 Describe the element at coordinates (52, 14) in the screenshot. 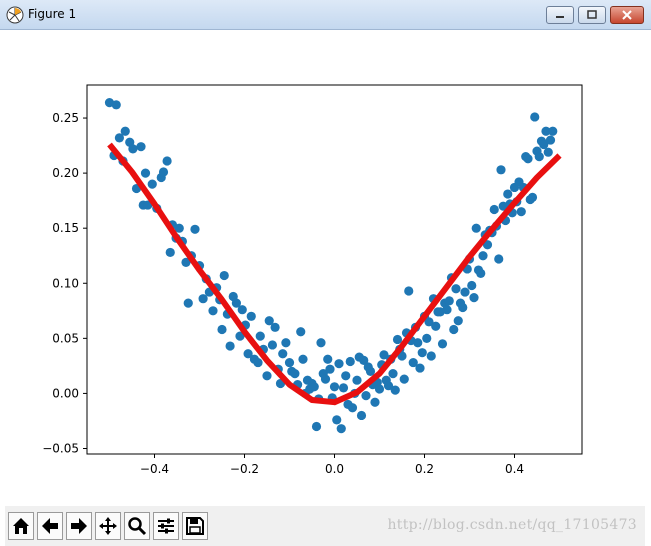

I see `window-title: Figure 1` at that location.